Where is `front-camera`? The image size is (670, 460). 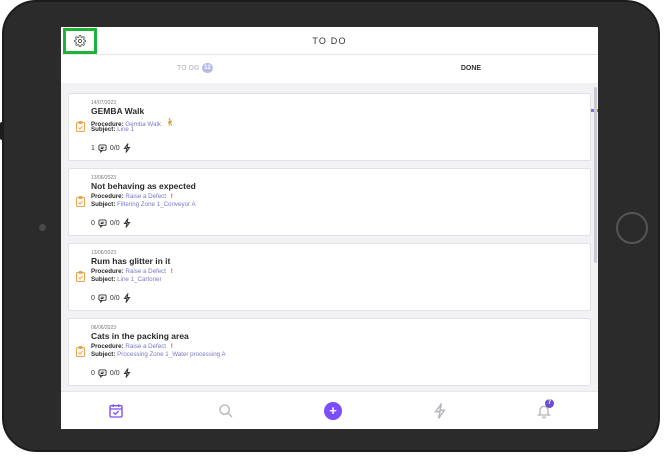 front-camera is located at coordinates (42, 227).